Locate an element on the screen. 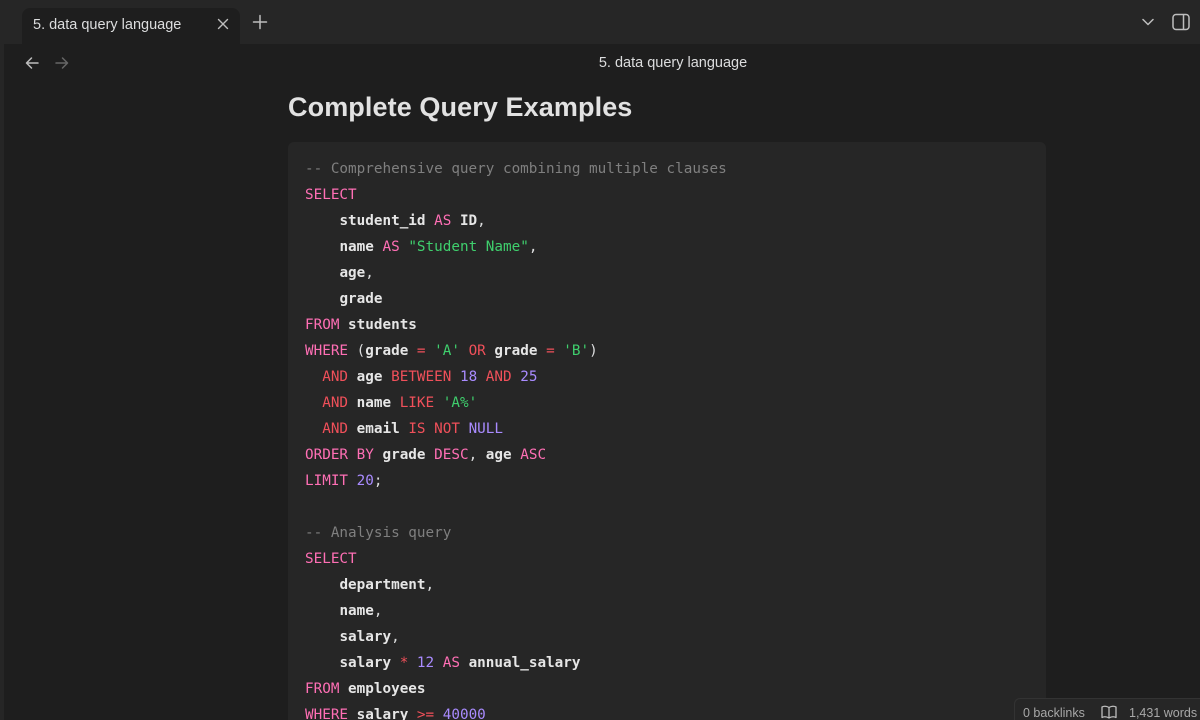 The width and height of the screenshot is (1200, 720). backlinks-count: 0 backlinks is located at coordinates (1054, 713).